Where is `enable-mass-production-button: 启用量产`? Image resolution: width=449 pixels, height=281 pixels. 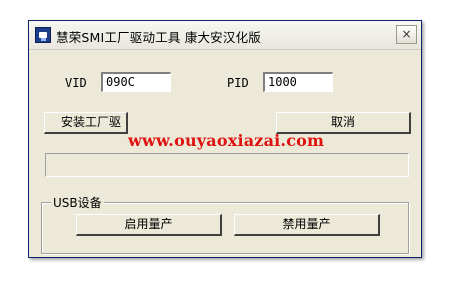
enable-mass-production-button: 启用量产 is located at coordinates (149, 225).